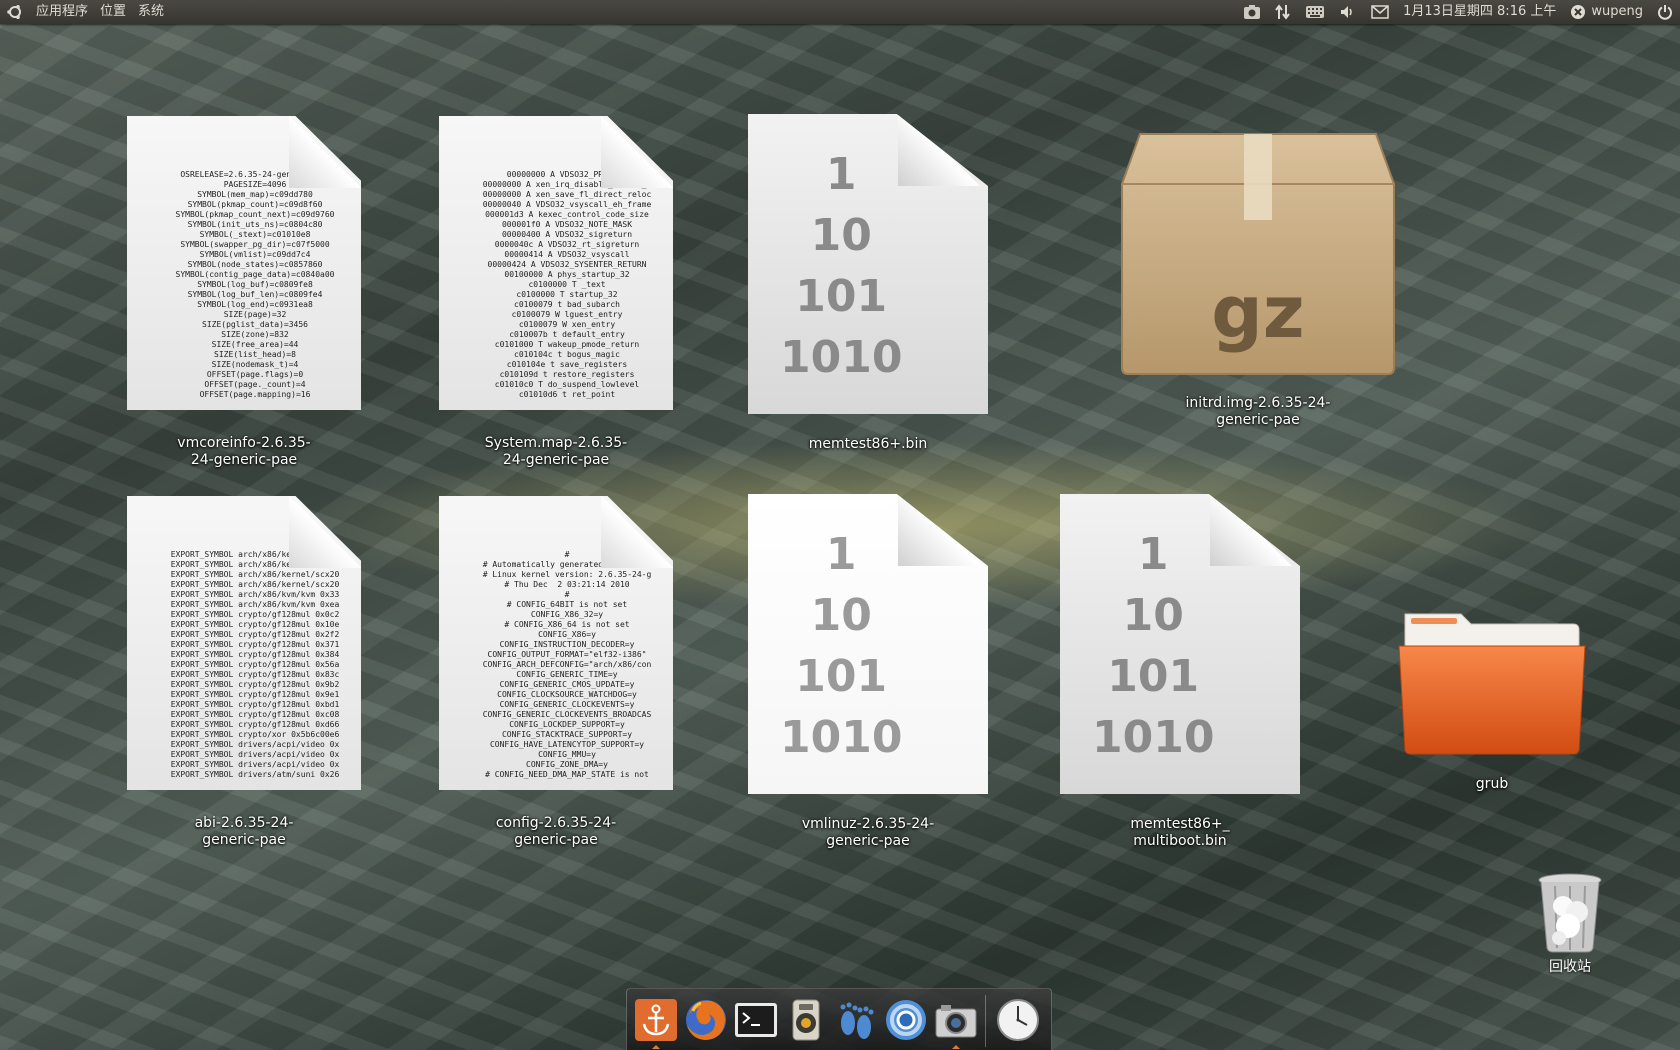 The width and height of the screenshot is (1680, 1050). Describe the element at coordinates (1492, 784) in the screenshot. I see `file-label: grub` at that location.